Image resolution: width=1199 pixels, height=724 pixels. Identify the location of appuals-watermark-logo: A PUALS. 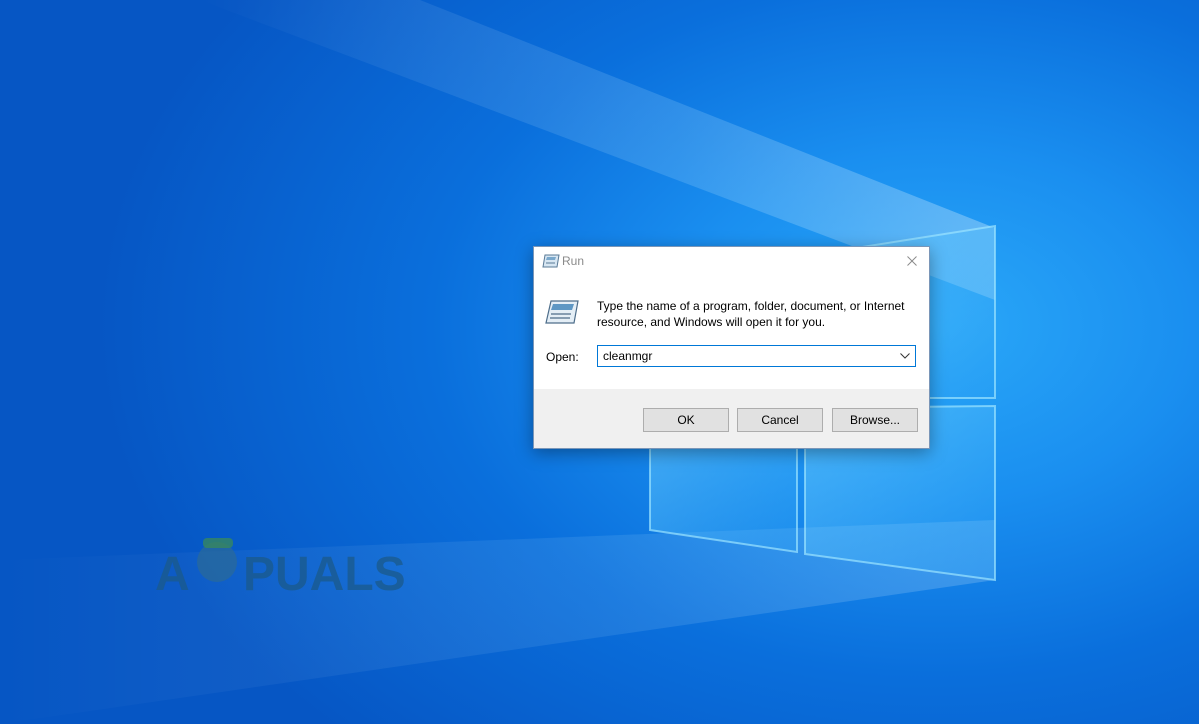
(280, 568).